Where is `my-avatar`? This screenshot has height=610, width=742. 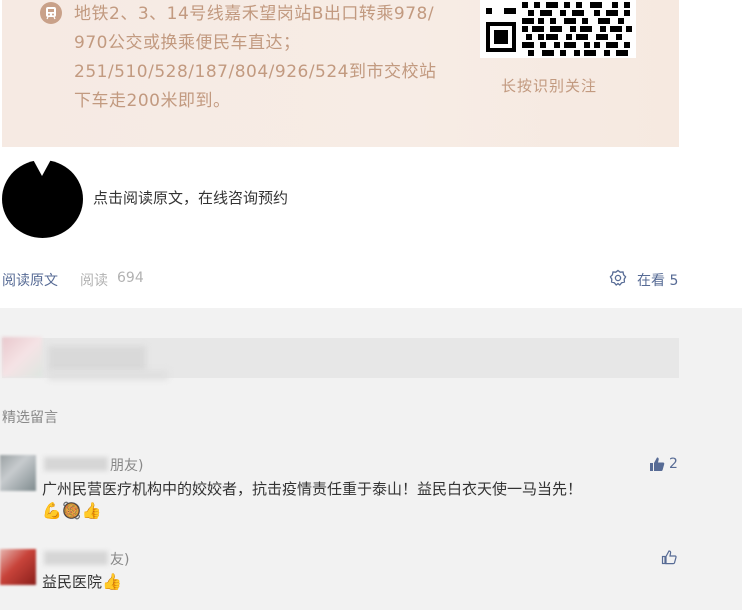 my-avatar is located at coordinates (22, 357).